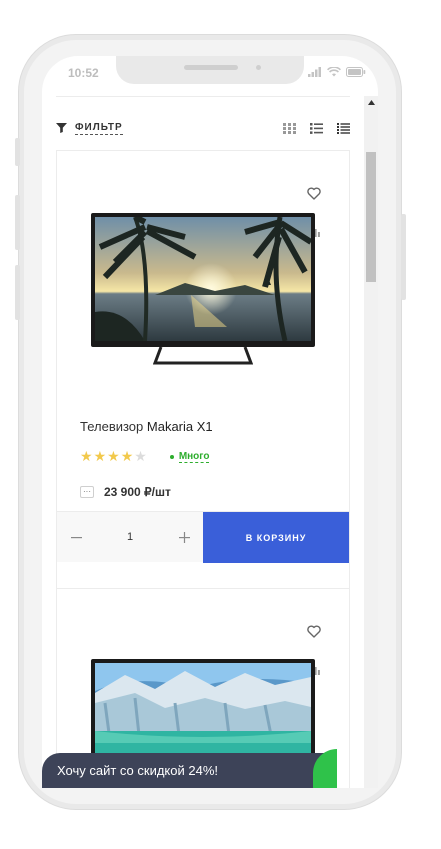 The width and height of the screenshot is (441, 849). I want to click on phone-power-button, so click(403, 257).